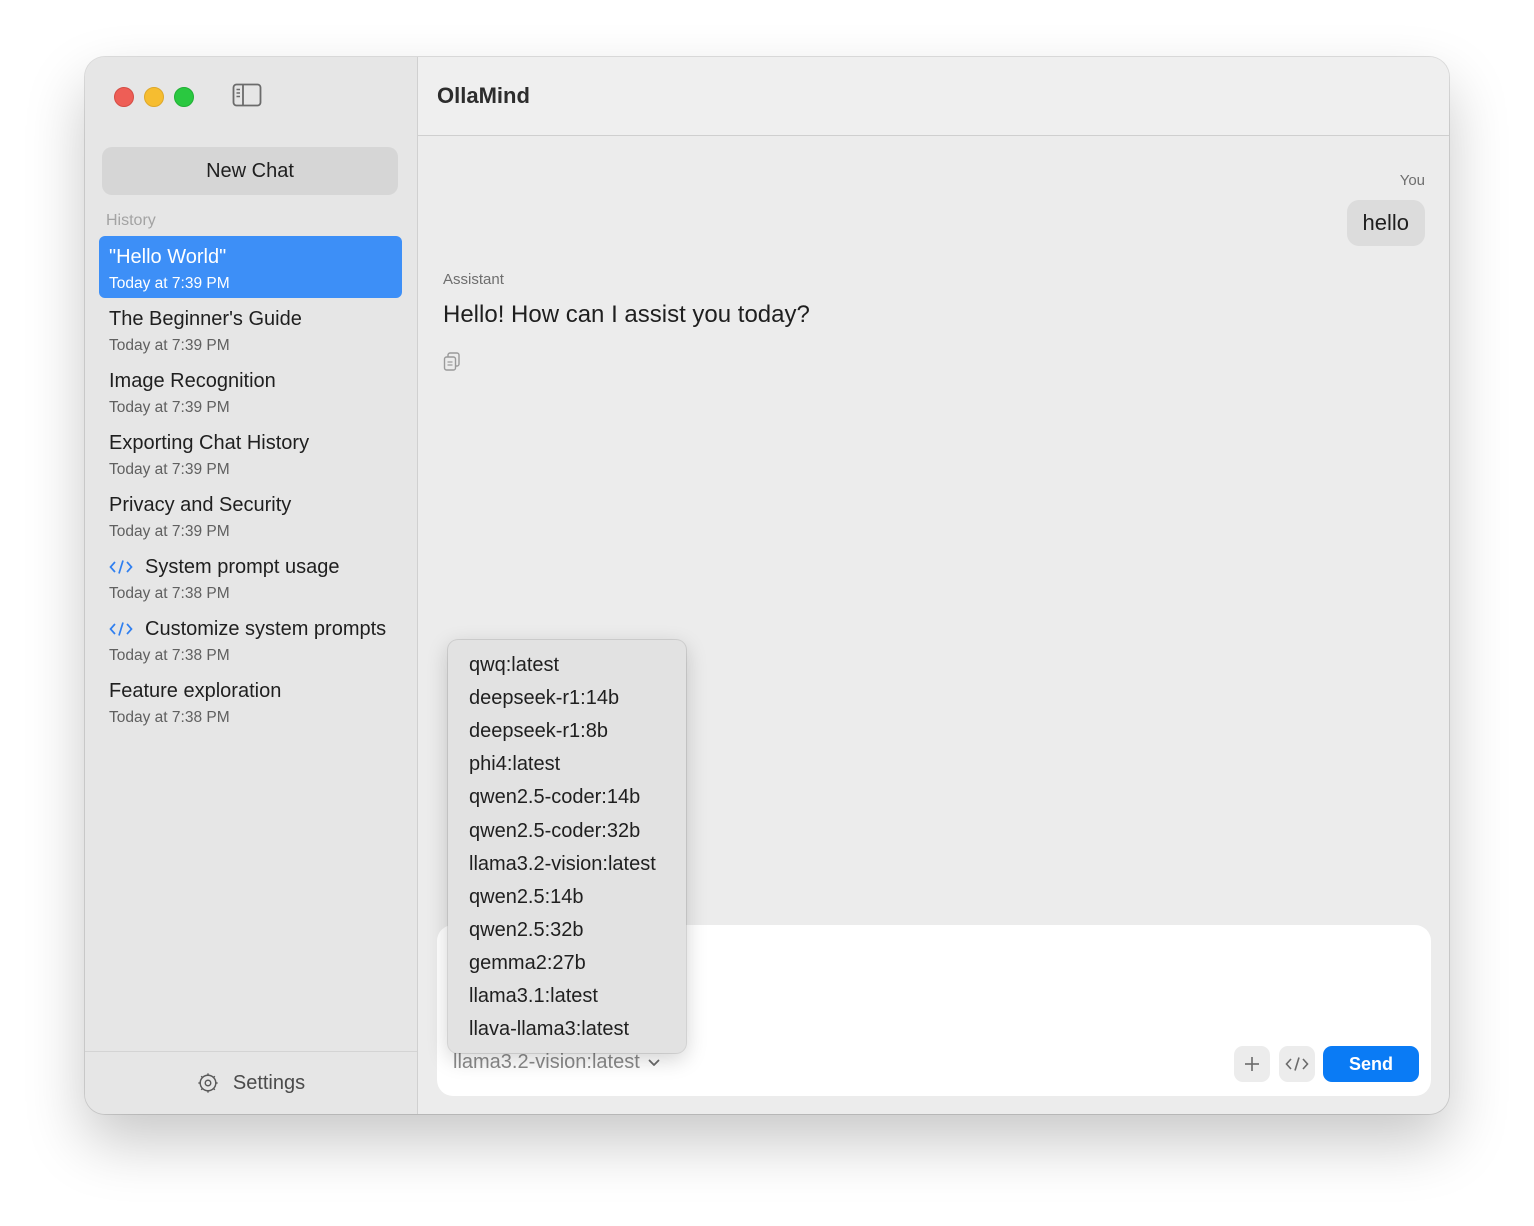  What do you see at coordinates (250, 257) in the screenshot?
I see `history-item-title-row: "Hello World"` at bounding box center [250, 257].